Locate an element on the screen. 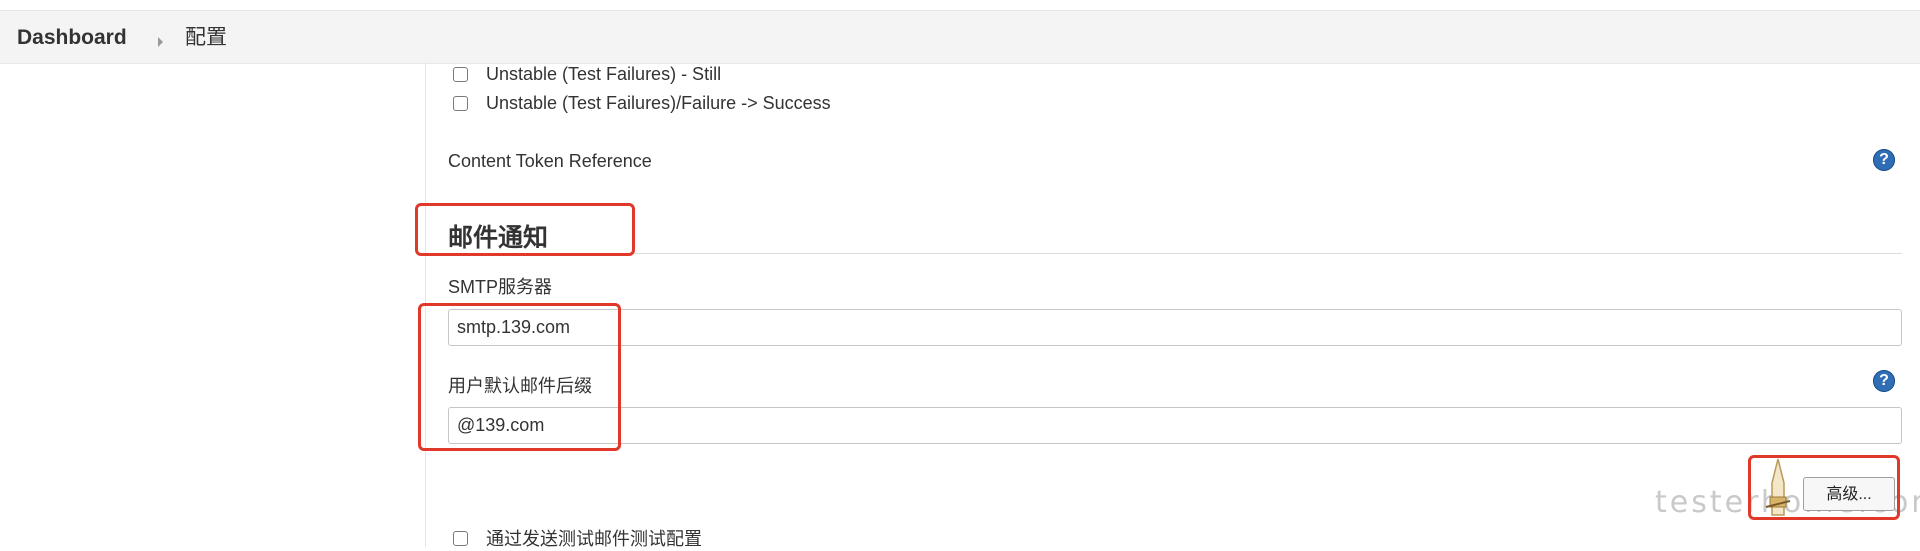  sidebar-divider is located at coordinates (425, 305).